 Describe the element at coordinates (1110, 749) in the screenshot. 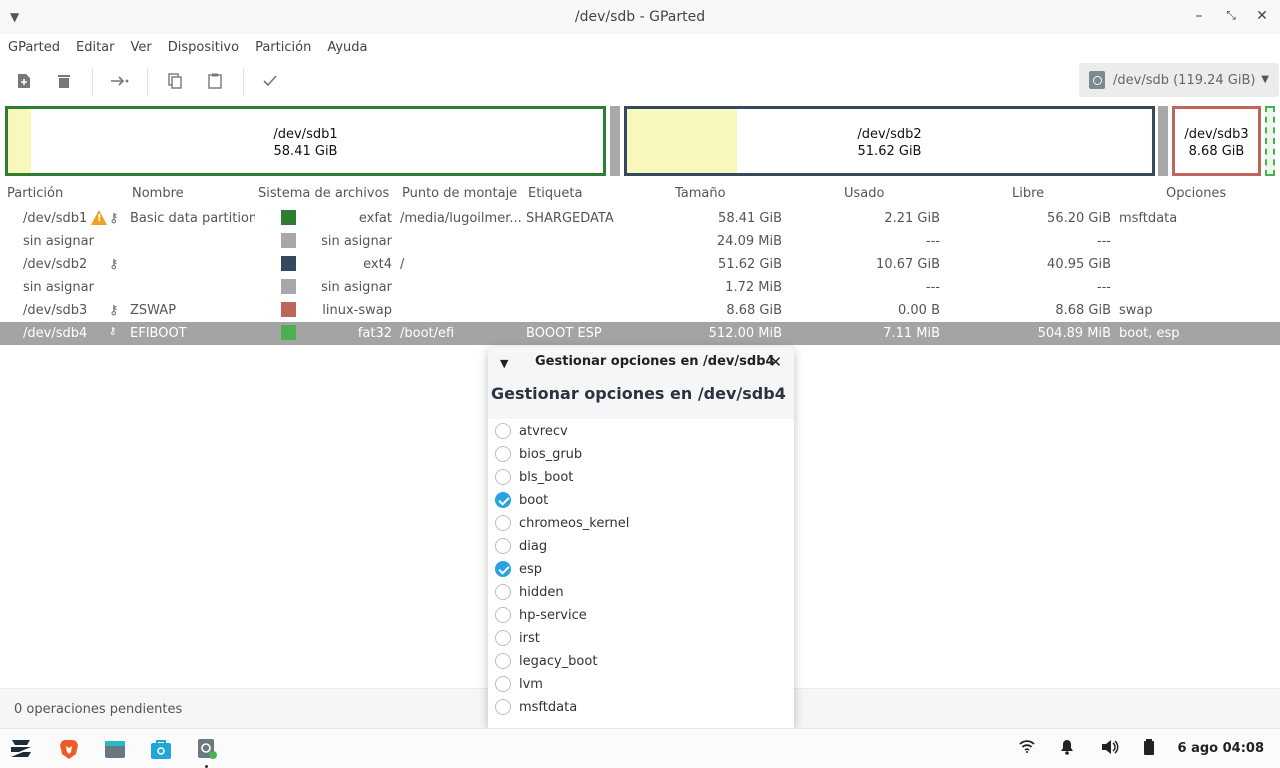

I see `volume-icon` at that location.